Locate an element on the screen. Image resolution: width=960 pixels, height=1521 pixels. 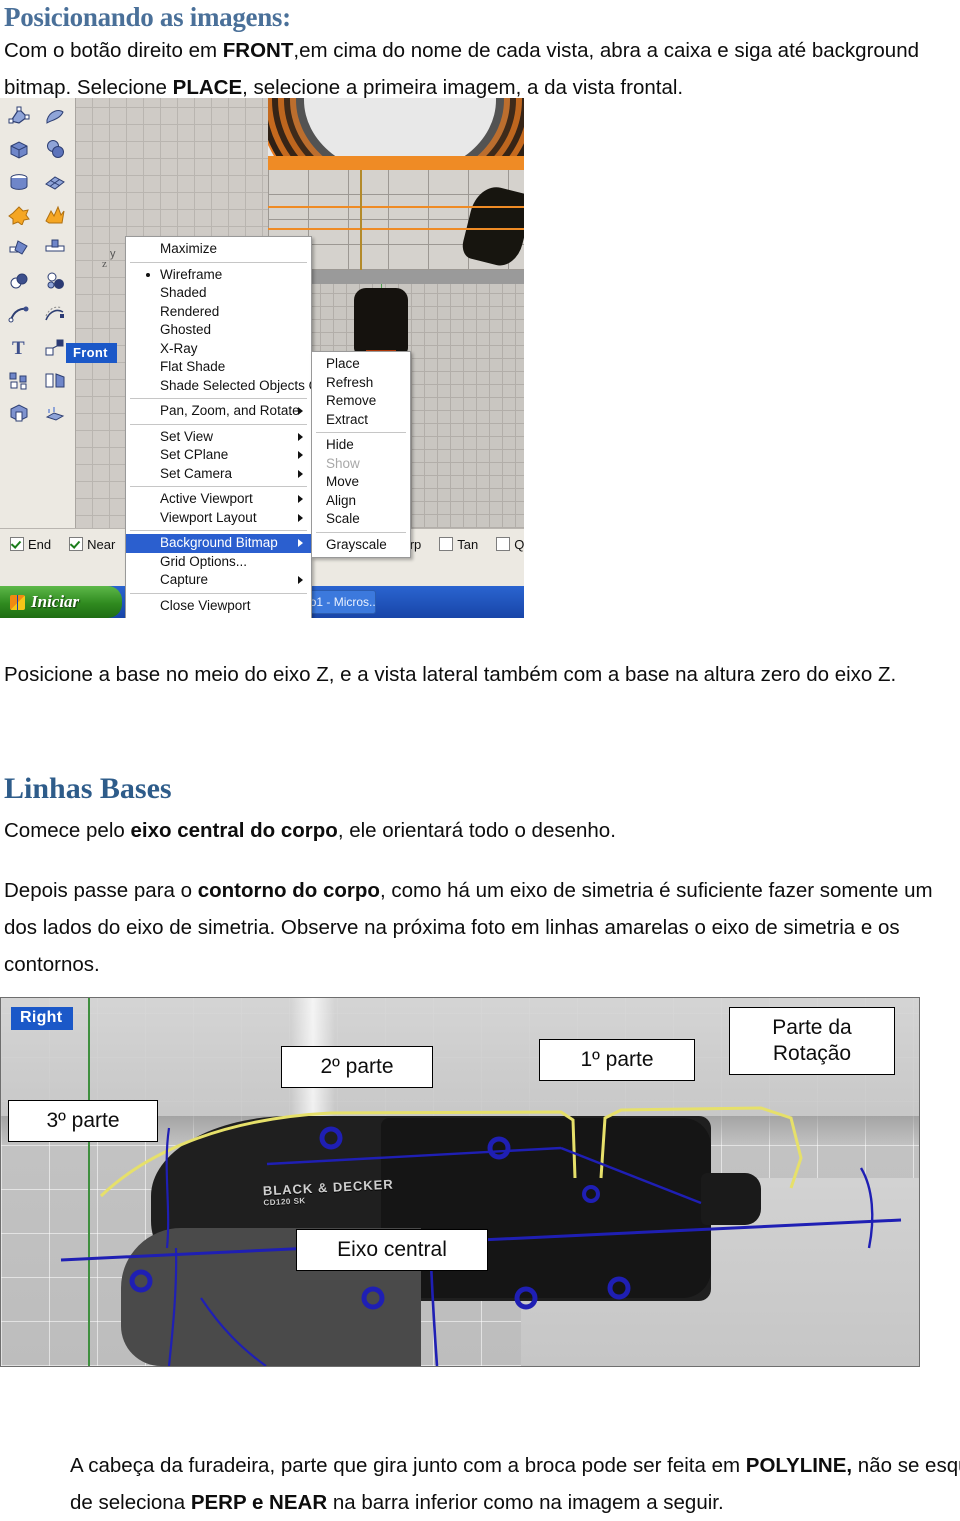
menu-item-maximize: Maximize is located at coordinates (218, 249).